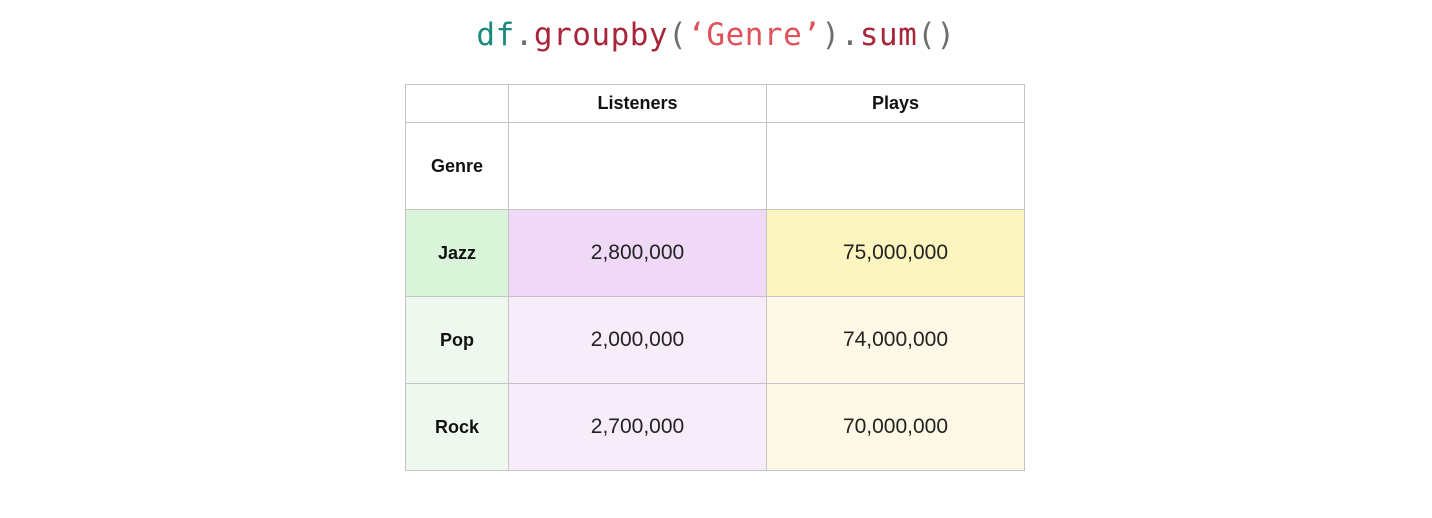  Describe the element at coordinates (457, 340) in the screenshot. I see `row-label-pop: Pop` at that location.